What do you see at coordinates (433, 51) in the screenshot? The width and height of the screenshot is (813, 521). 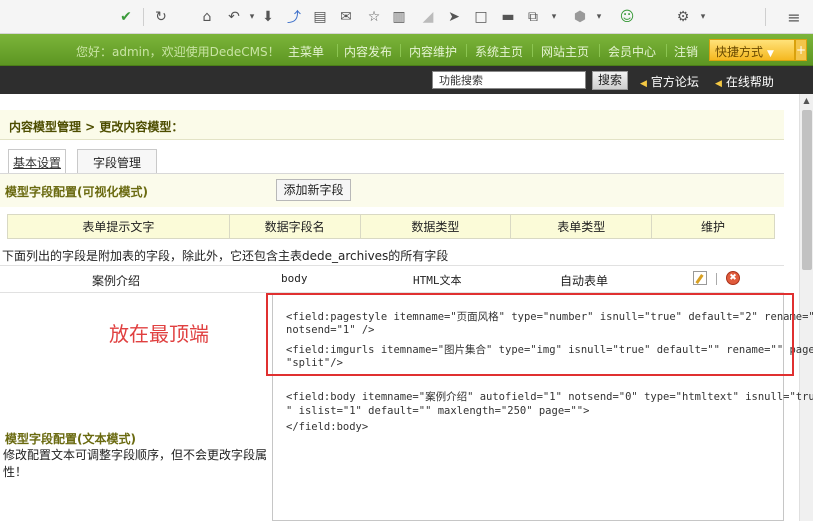 I see `nav-content-maintain: 内容维护` at bounding box center [433, 51].